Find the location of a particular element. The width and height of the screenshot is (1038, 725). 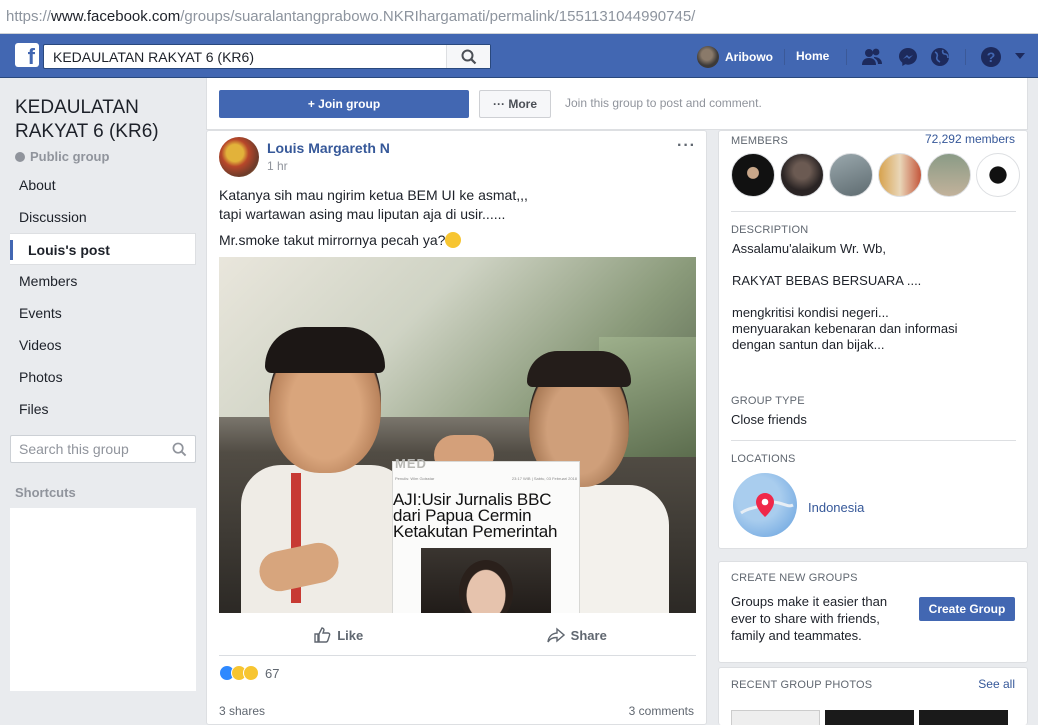

nav-item-events: Events is located at coordinates (103, 313).